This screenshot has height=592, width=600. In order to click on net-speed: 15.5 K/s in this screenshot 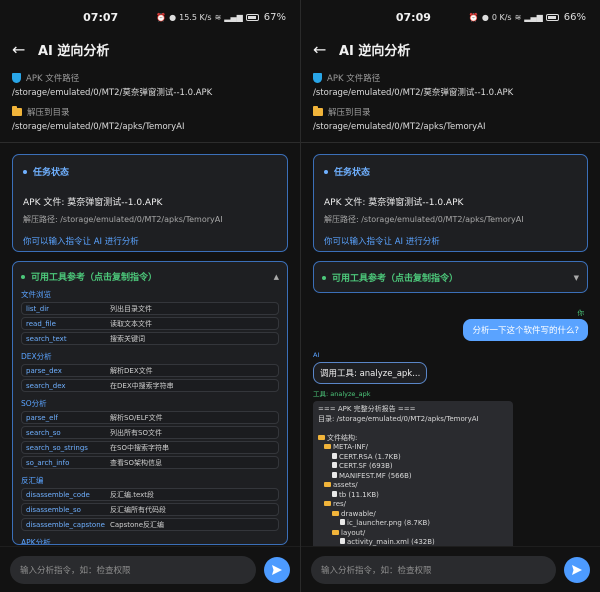, I will do `click(195, 17)`.